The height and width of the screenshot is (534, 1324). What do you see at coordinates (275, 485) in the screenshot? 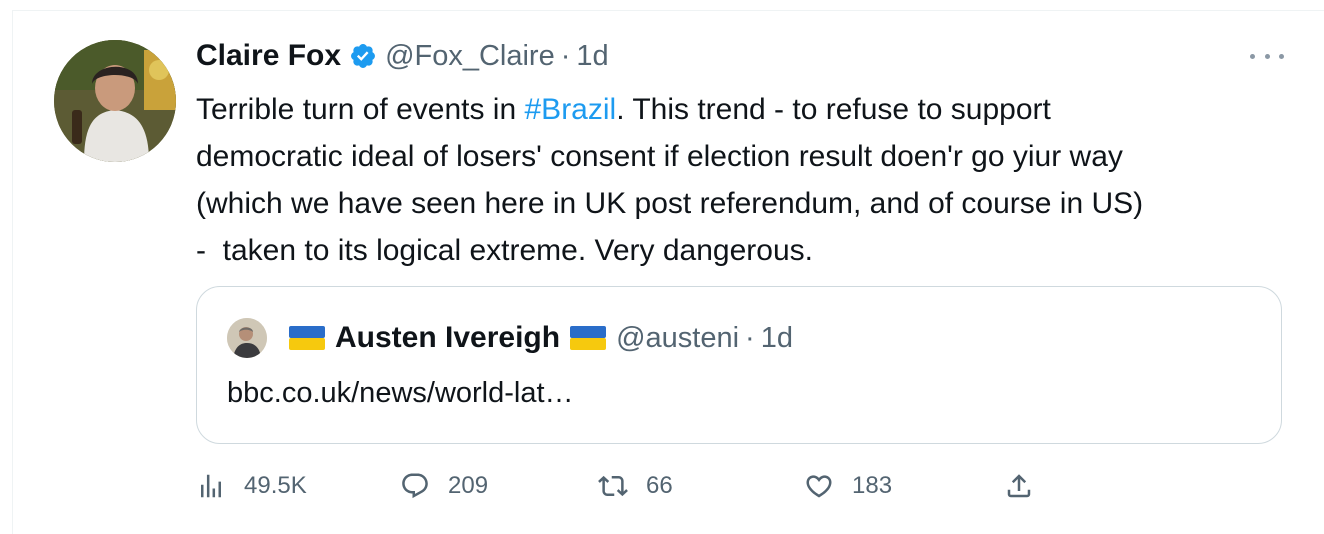
I see `views-count: 49.5K` at bounding box center [275, 485].